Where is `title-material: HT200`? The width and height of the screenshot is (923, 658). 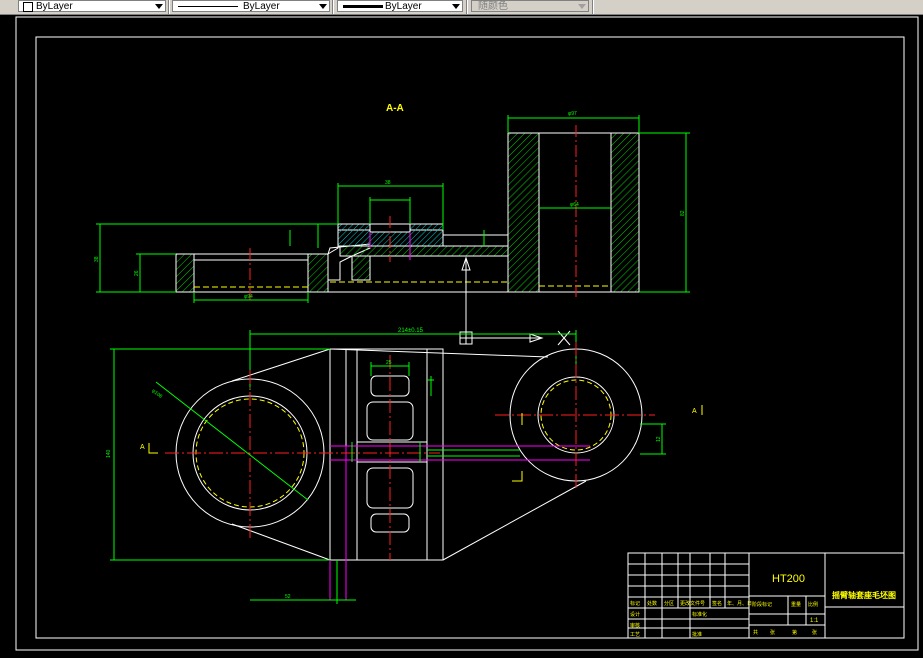
title-material: HT200 is located at coordinates (788, 579).